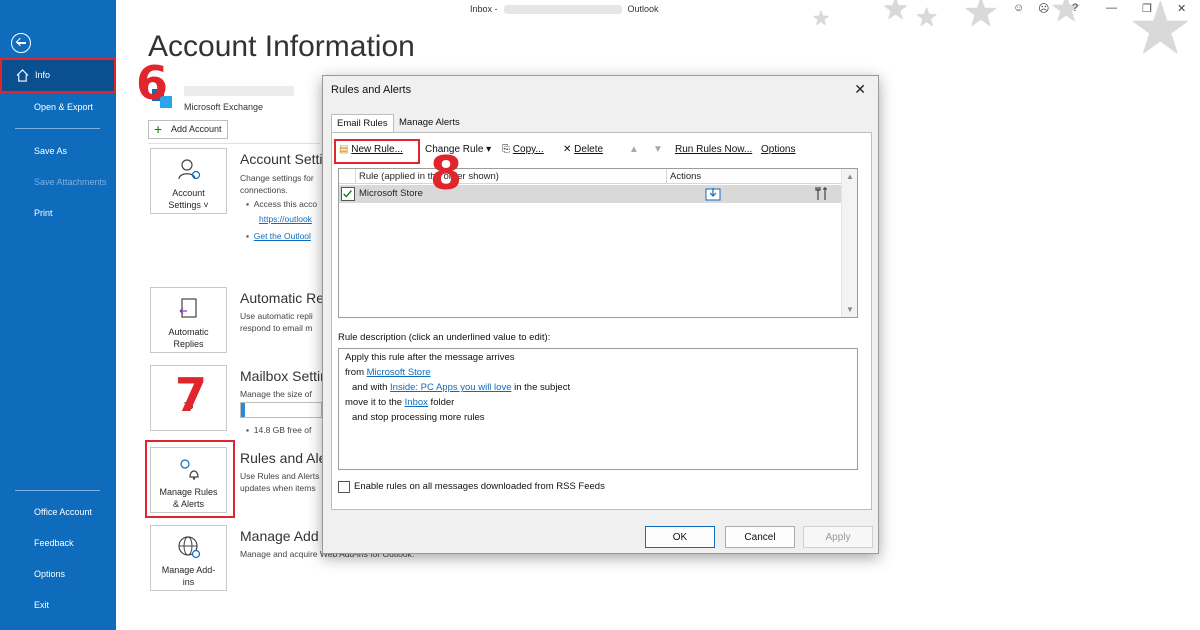 The height and width of the screenshot is (630, 1200). What do you see at coordinates (849, 243) in the screenshot?
I see `rules-list-scrollbar: ▲ ▼` at bounding box center [849, 243].